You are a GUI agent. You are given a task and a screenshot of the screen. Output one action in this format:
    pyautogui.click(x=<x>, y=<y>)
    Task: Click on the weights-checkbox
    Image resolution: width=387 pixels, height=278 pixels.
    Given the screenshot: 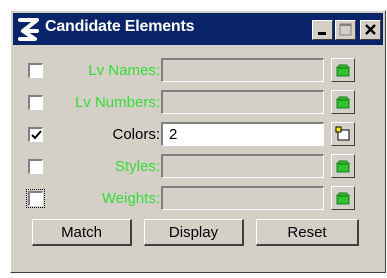 What is the action you would take?
    pyautogui.click(x=35, y=198)
    